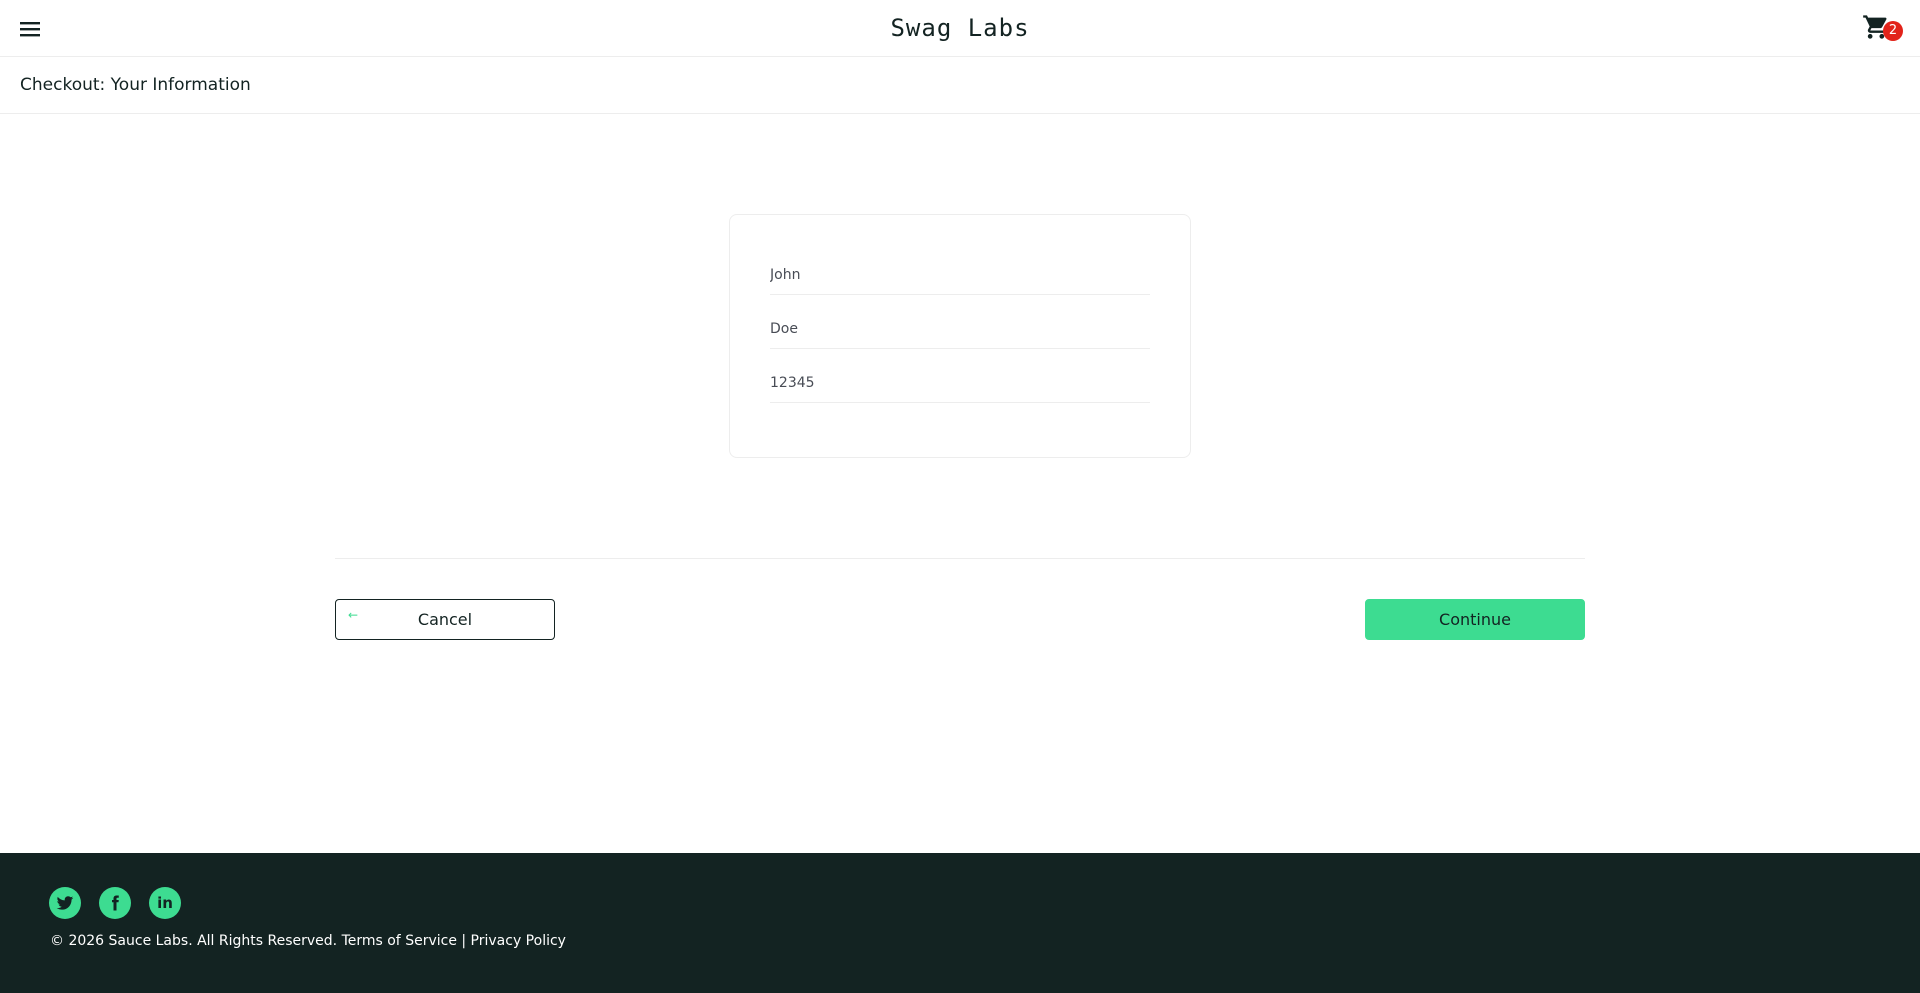  I want to click on first-name-input, so click(960, 275).